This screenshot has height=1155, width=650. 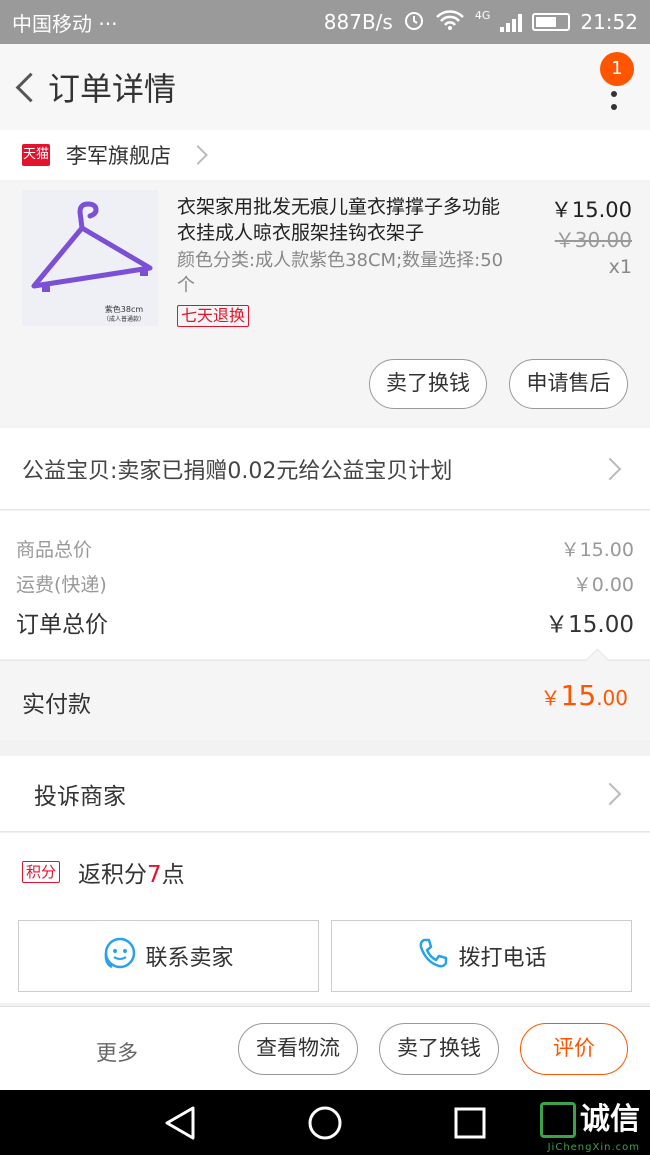 I want to click on watermark-sub: JiChengXin.com, so click(x=593, y=1147).